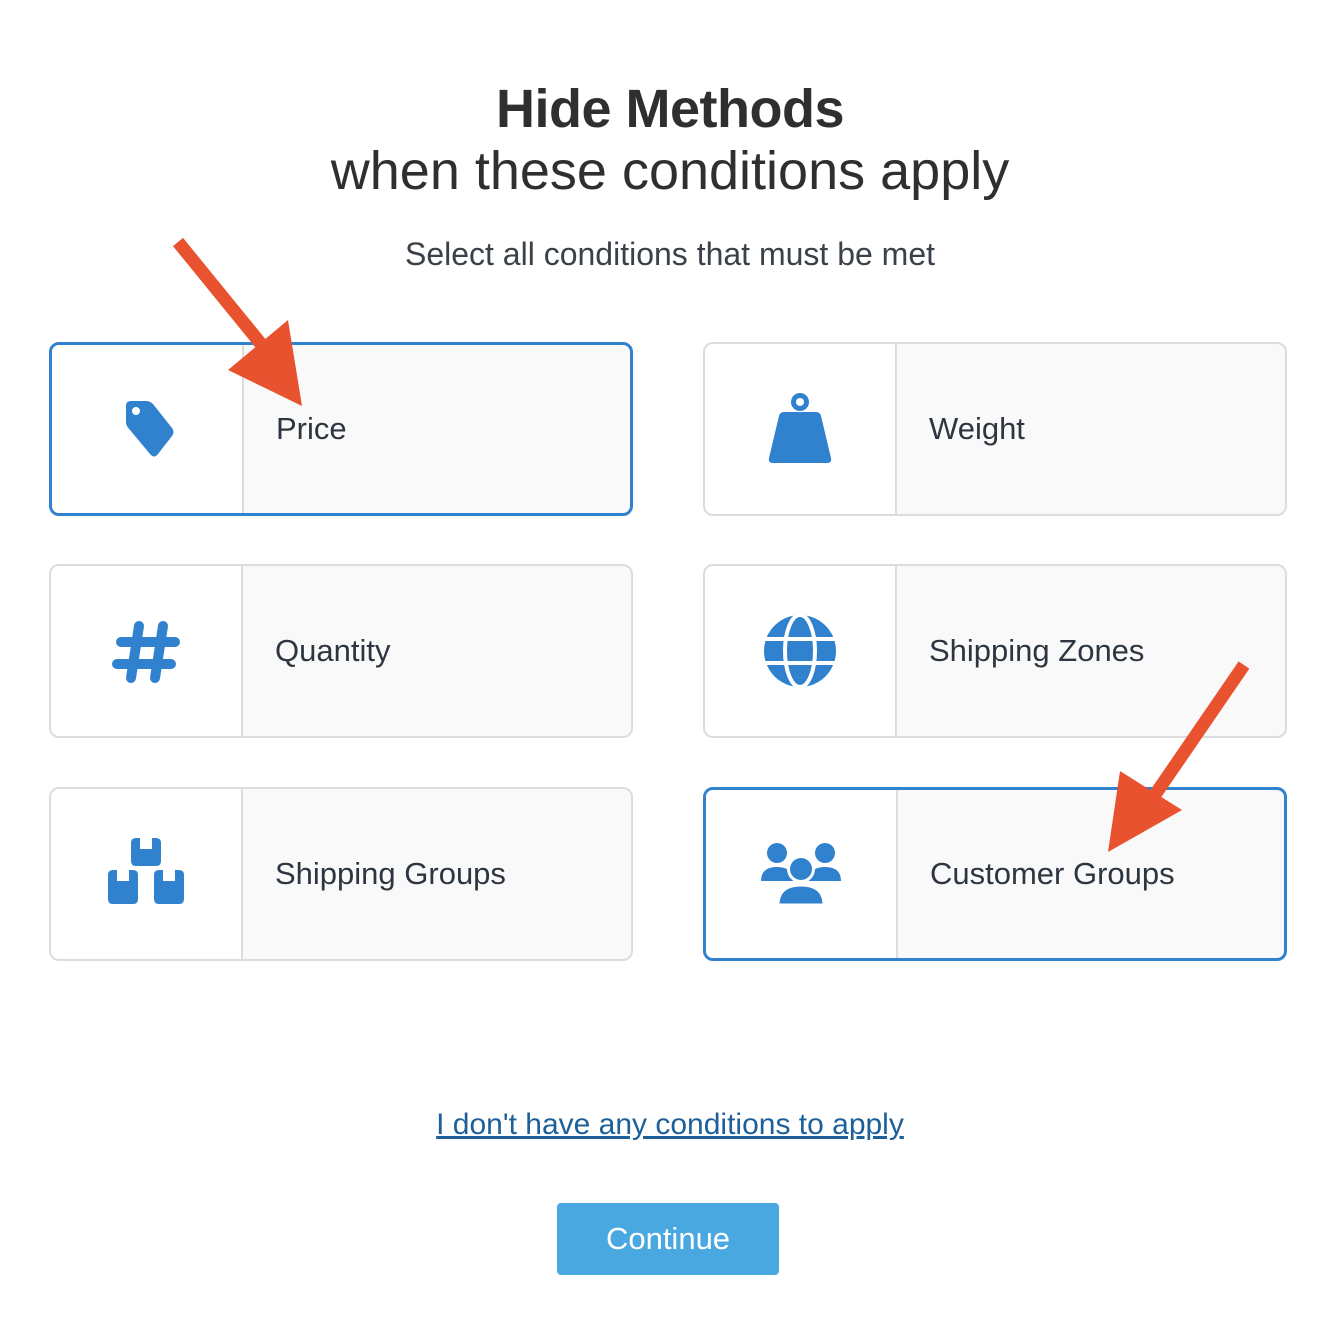 The image size is (1340, 1328). What do you see at coordinates (670, 171) in the screenshot?
I see `page-subtitle: when these conditions apply` at bounding box center [670, 171].